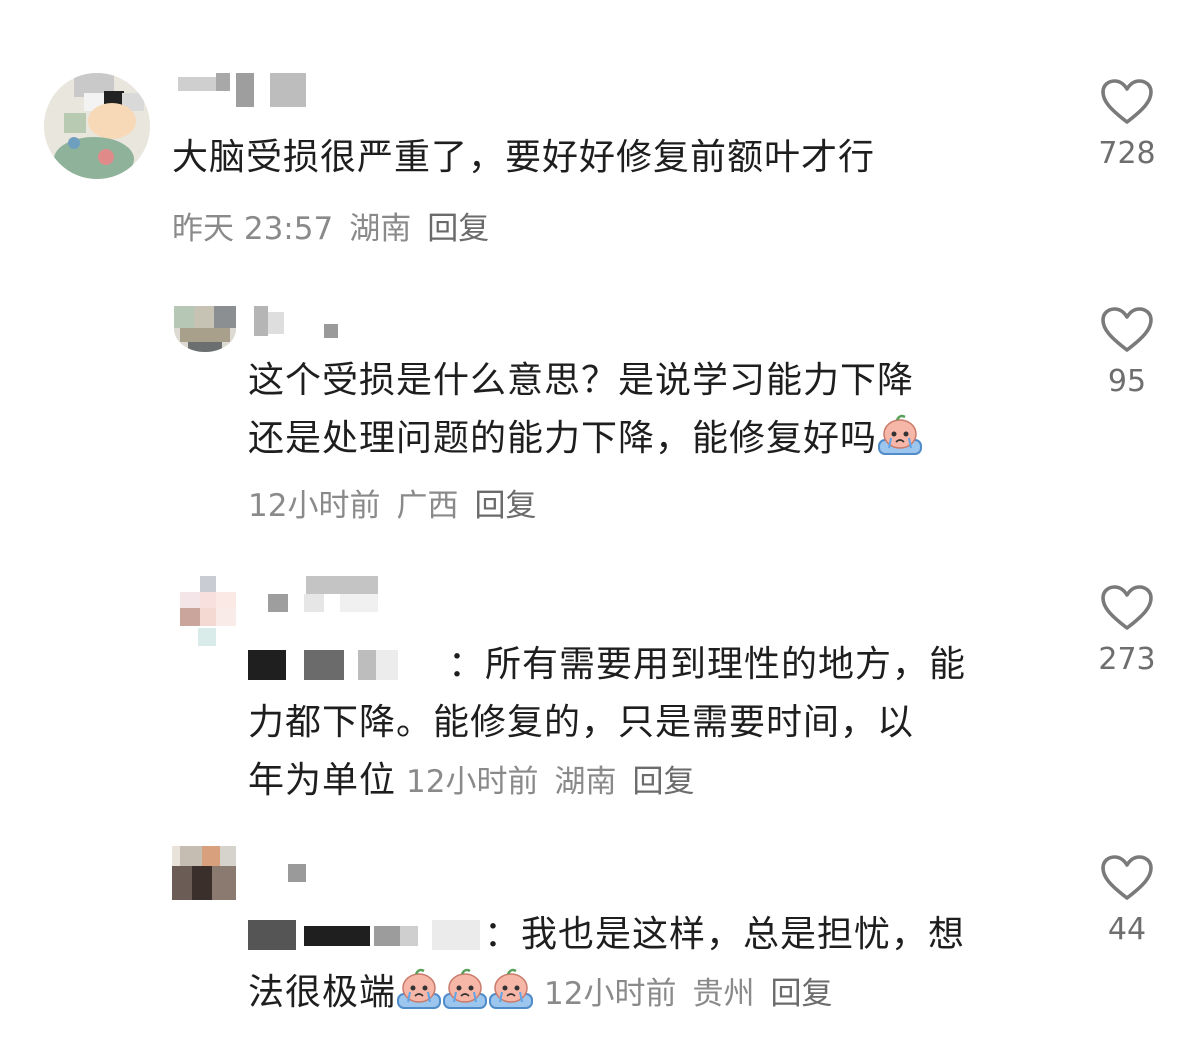 Image resolution: width=1200 pixels, height=1043 pixels. What do you see at coordinates (1127, 153) in the screenshot?
I see `like-count: 728` at bounding box center [1127, 153].